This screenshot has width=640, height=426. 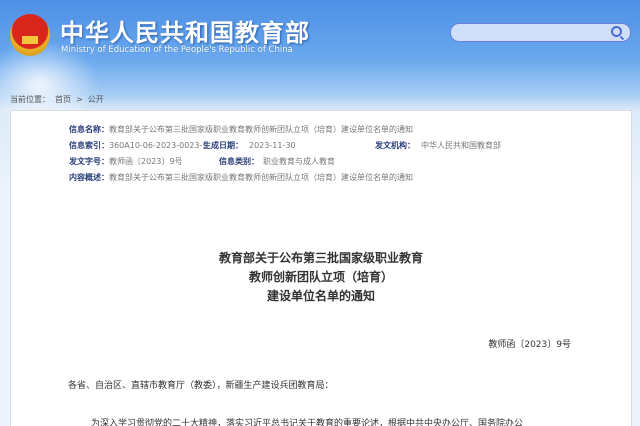 I want to click on name-value: 教育部关于公布第三批国家级职业教育教师创新团队立项（培育）建设单位名单的通知, so click(x=261, y=129).